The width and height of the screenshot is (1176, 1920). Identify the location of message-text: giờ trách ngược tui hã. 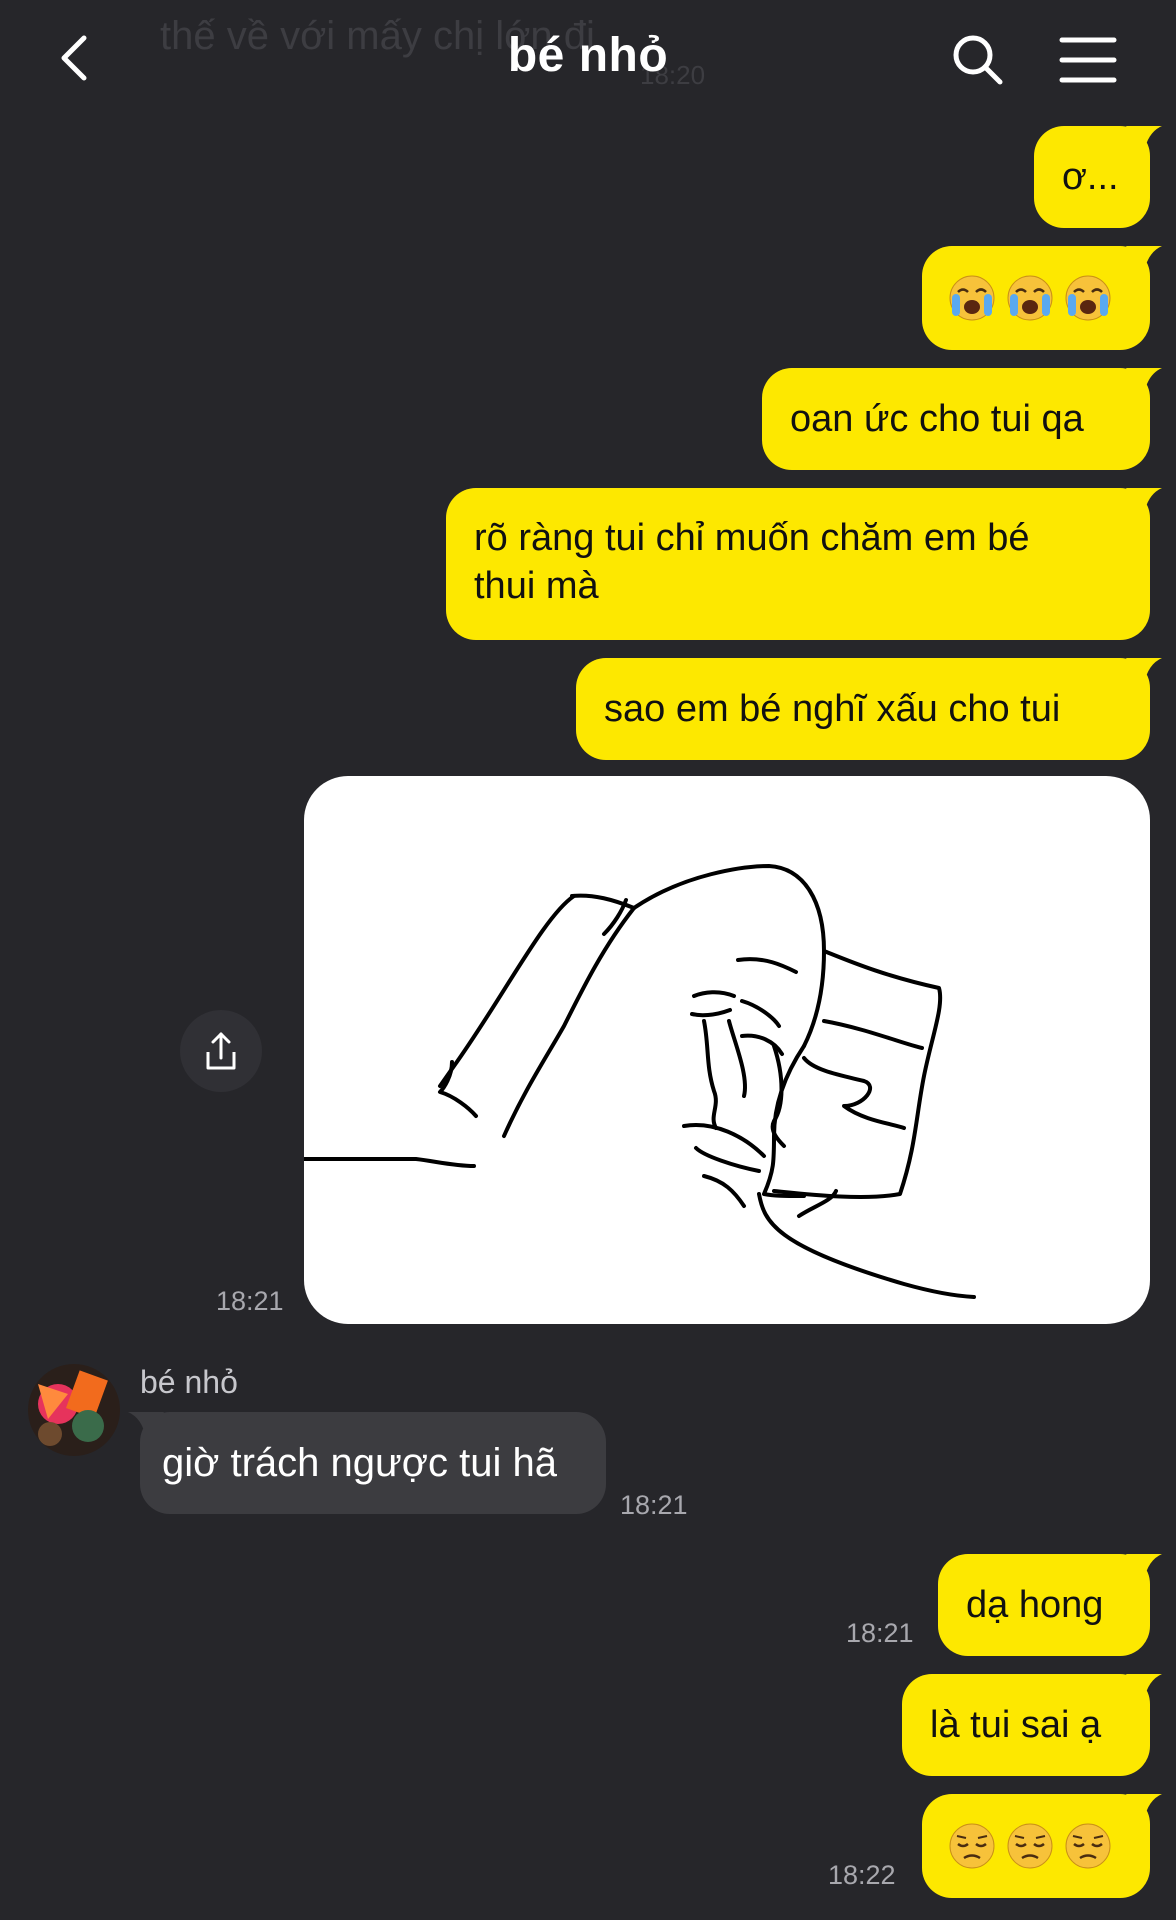
(359, 1462).